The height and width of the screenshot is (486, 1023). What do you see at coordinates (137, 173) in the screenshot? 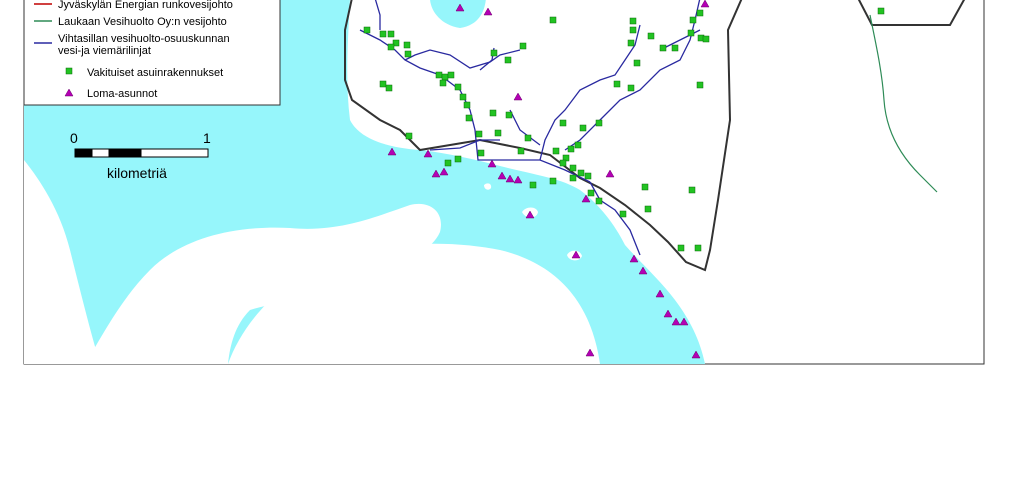
I see `scale-unit-label: kilometriä` at bounding box center [137, 173].